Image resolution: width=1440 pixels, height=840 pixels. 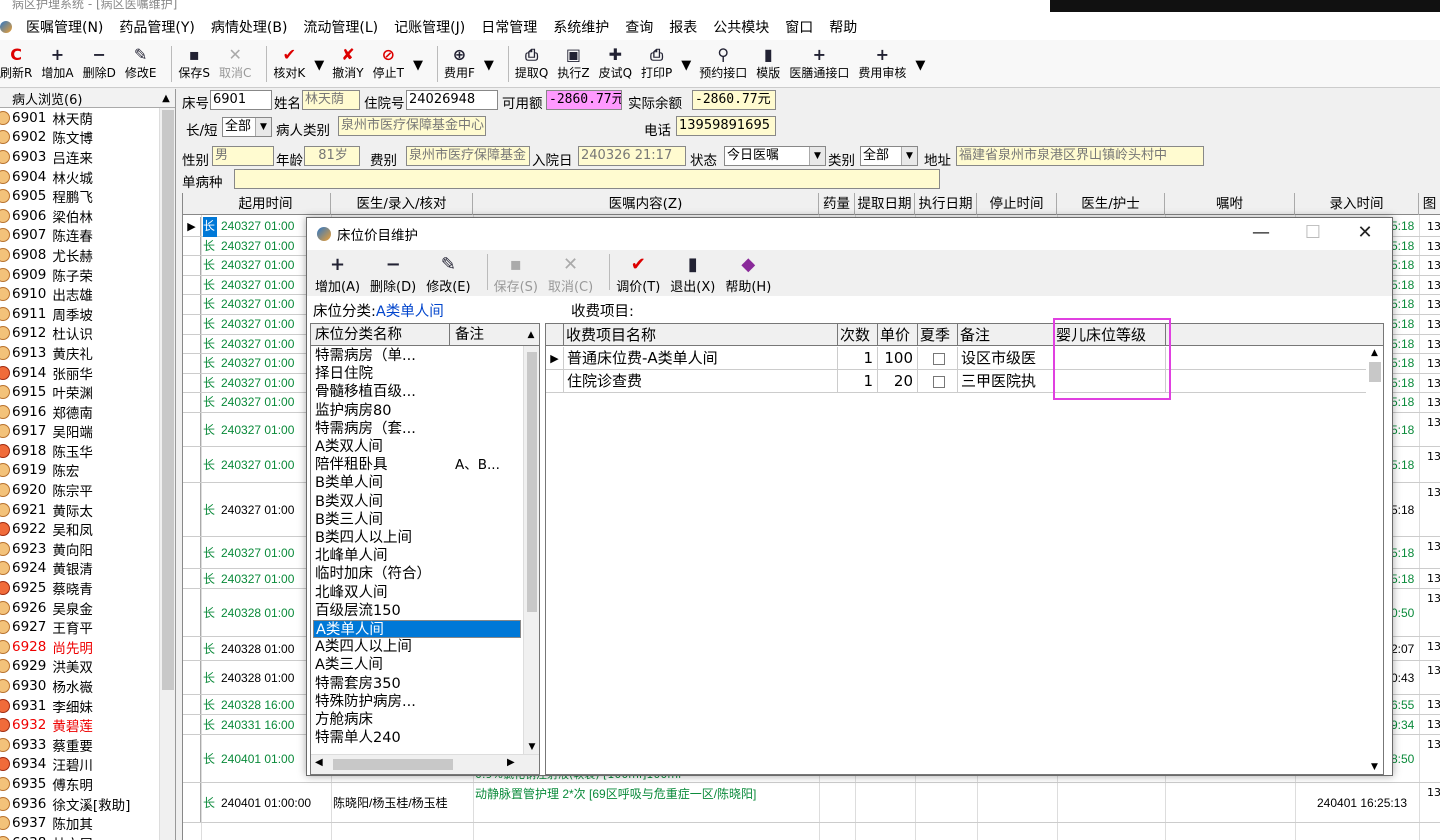 What do you see at coordinates (615, 66) in the screenshot?
I see `toolbar-button-12: ✚ 皮试Q` at bounding box center [615, 66].